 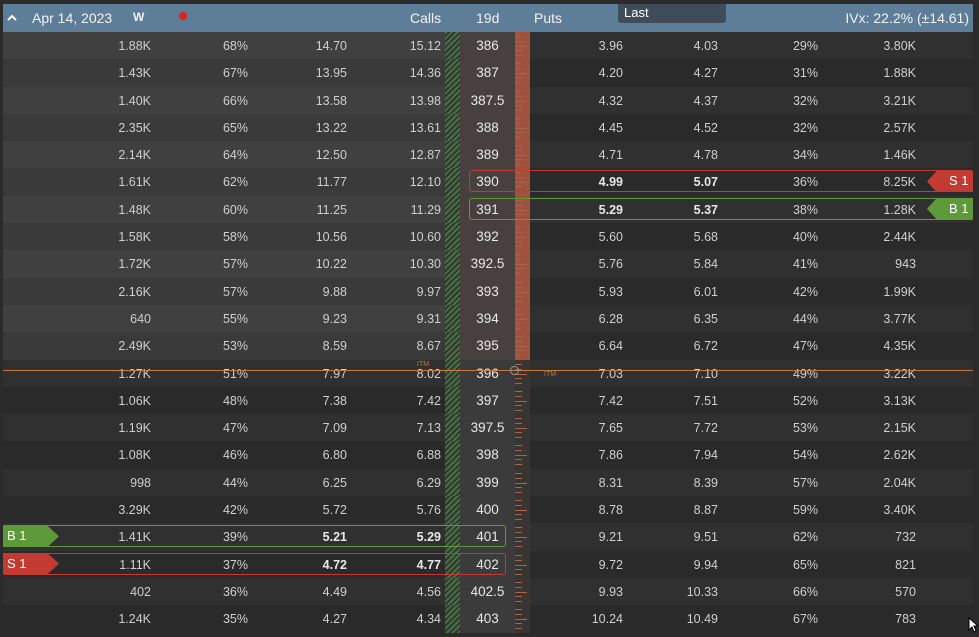 I want to click on put-bid: 6.64, so click(x=595, y=346).